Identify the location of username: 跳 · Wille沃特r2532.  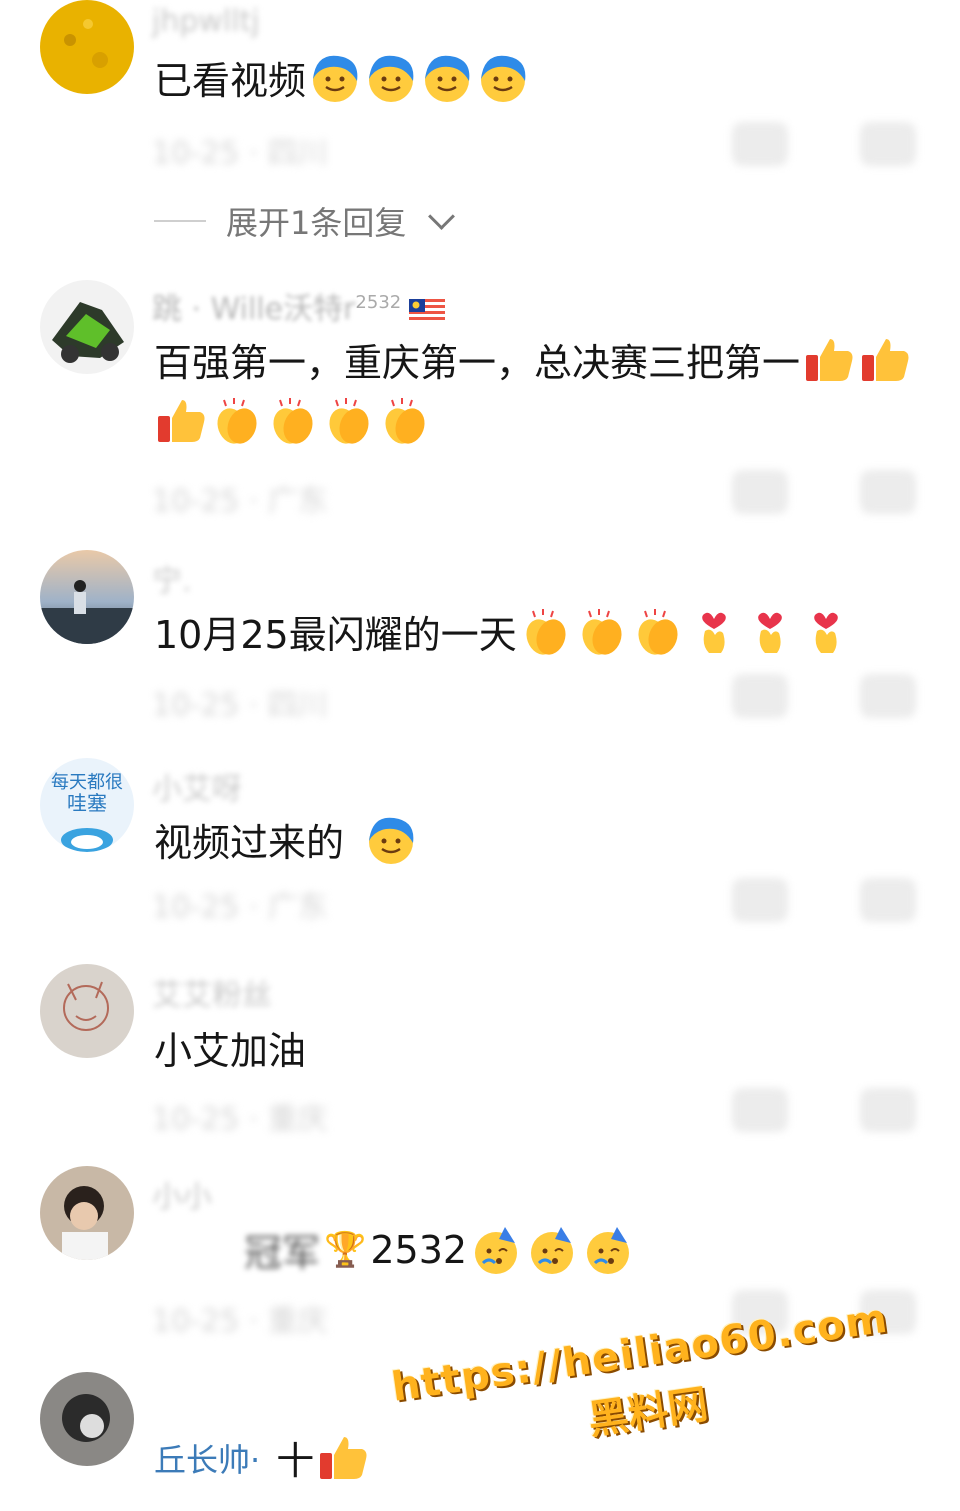
(299, 306).